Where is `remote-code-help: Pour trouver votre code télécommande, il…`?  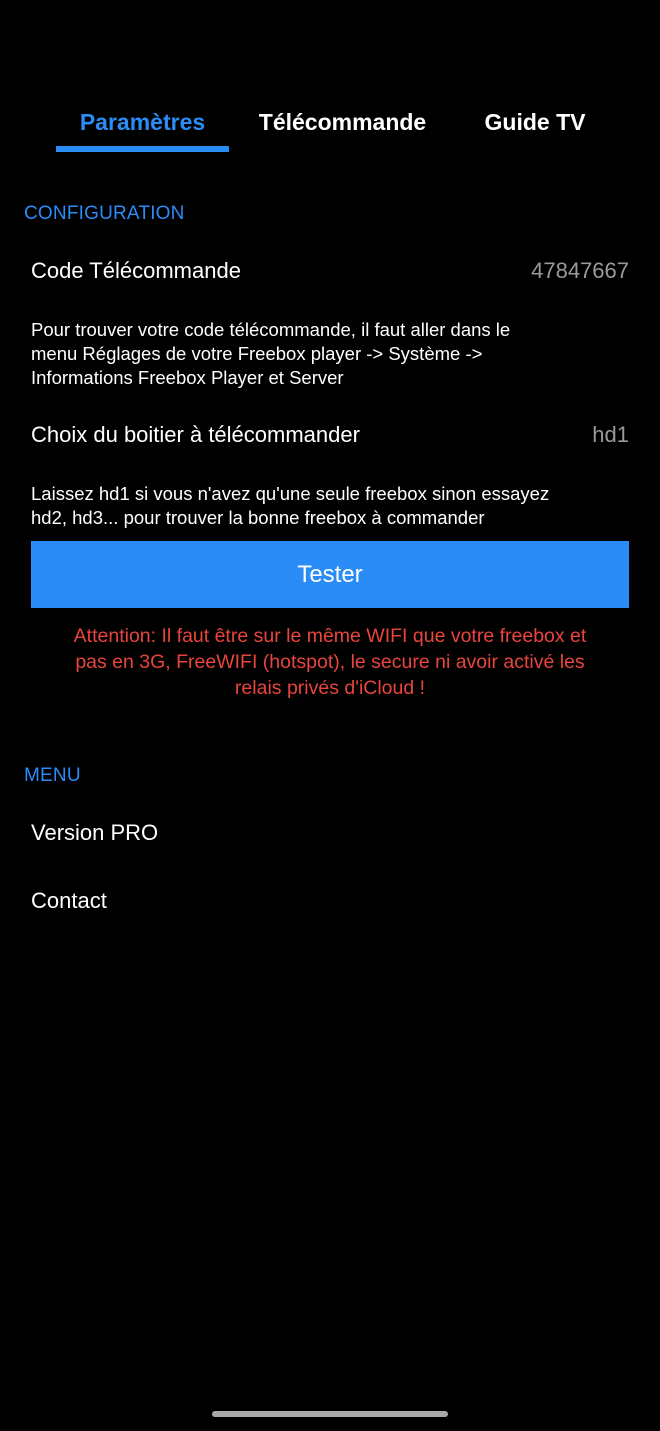 remote-code-help: Pour trouver votre code télécommande, il… is located at coordinates (331, 354).